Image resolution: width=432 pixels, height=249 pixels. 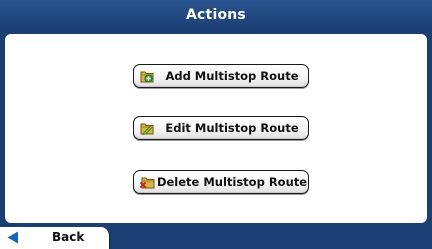 I want to click on title-bar: Actions, so click(x=216, y=15).